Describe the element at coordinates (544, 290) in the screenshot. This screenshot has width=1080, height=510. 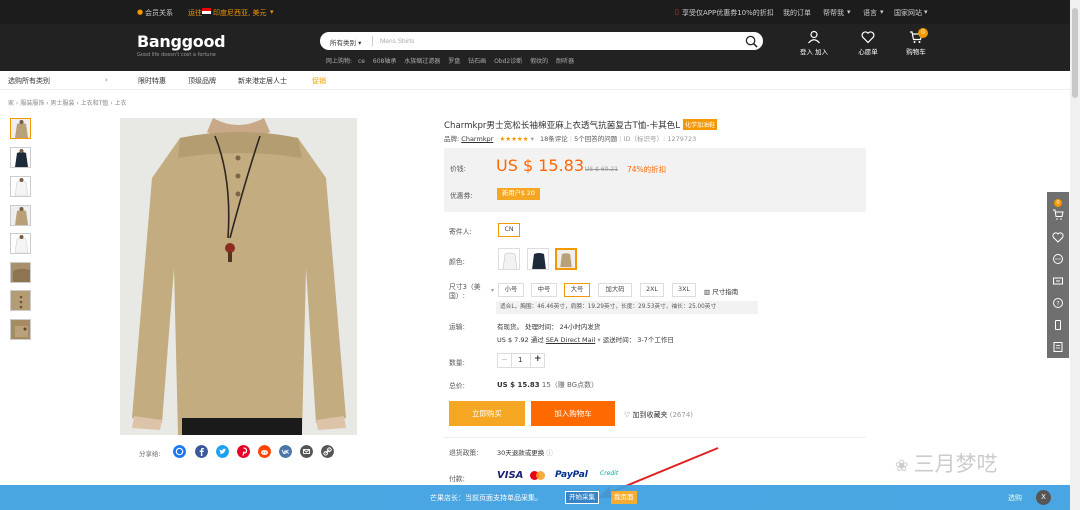
I see `size-option-m: 中号` at that location.